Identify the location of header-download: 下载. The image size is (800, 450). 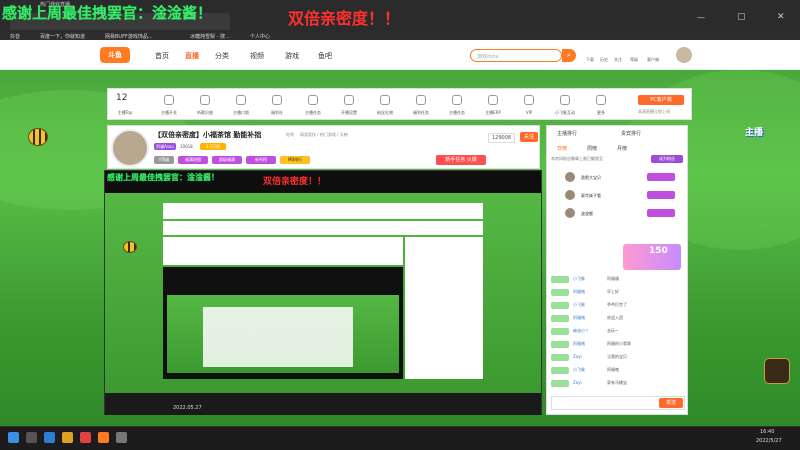
(590, 60).